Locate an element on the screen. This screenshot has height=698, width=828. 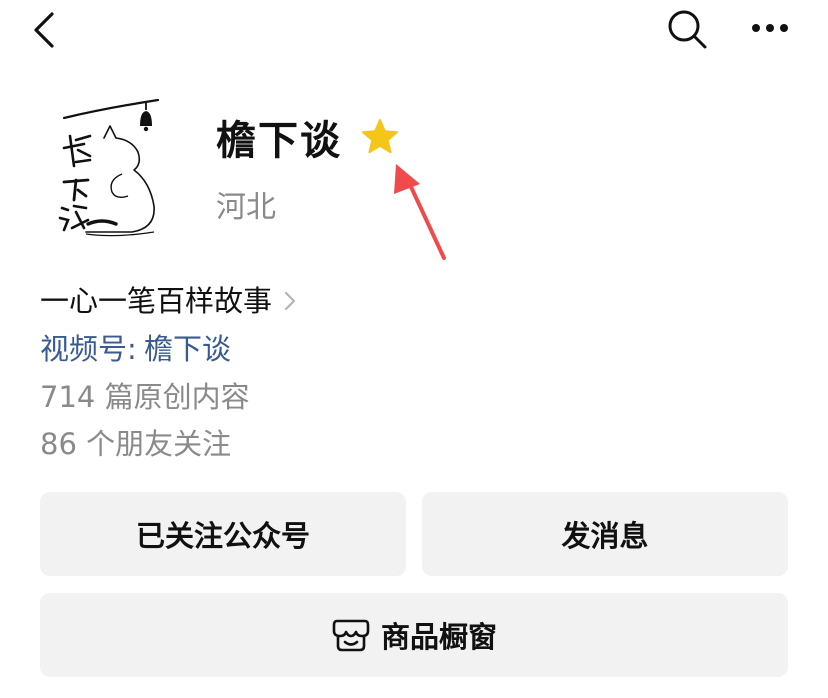
followed-button-label: 已关注公众号 is located at coordinates (222, 536).